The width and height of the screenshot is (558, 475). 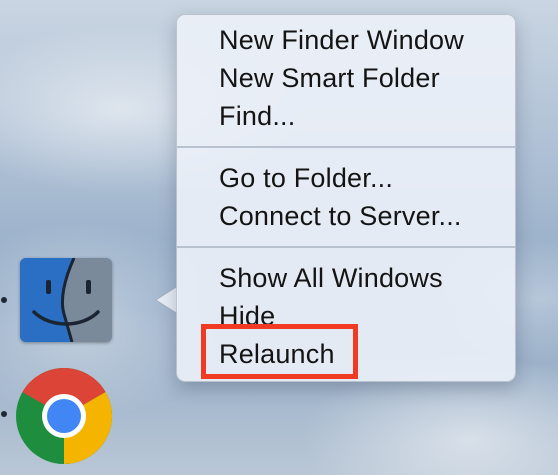 What do you see at coordinates (4, 300) in the screenshot?
I see `finder-running-indicator` at bounding box center [4, 300].